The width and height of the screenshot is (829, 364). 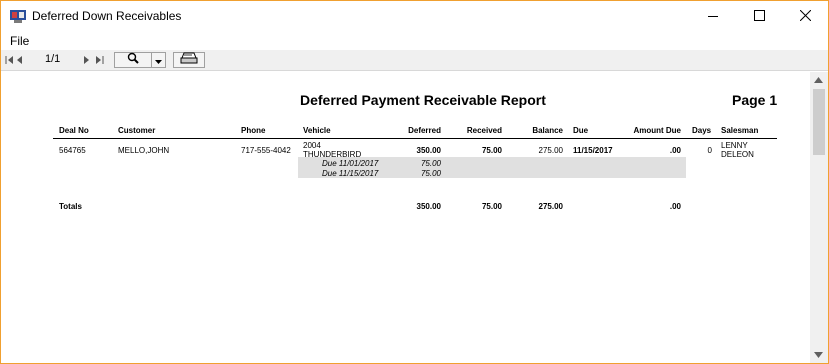 I want to click on last-page-icon, so click(x=99, y=60).